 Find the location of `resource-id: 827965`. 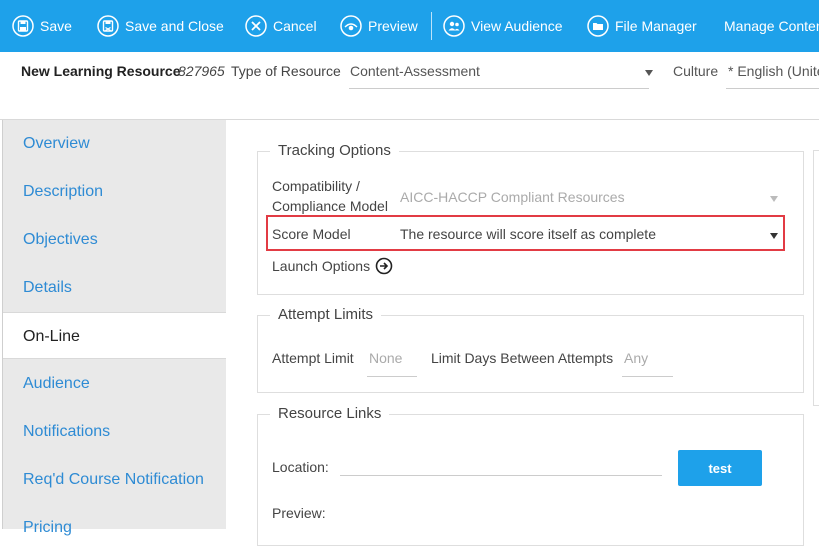

resource-id: 827965 is located at coordinates (201, 71).